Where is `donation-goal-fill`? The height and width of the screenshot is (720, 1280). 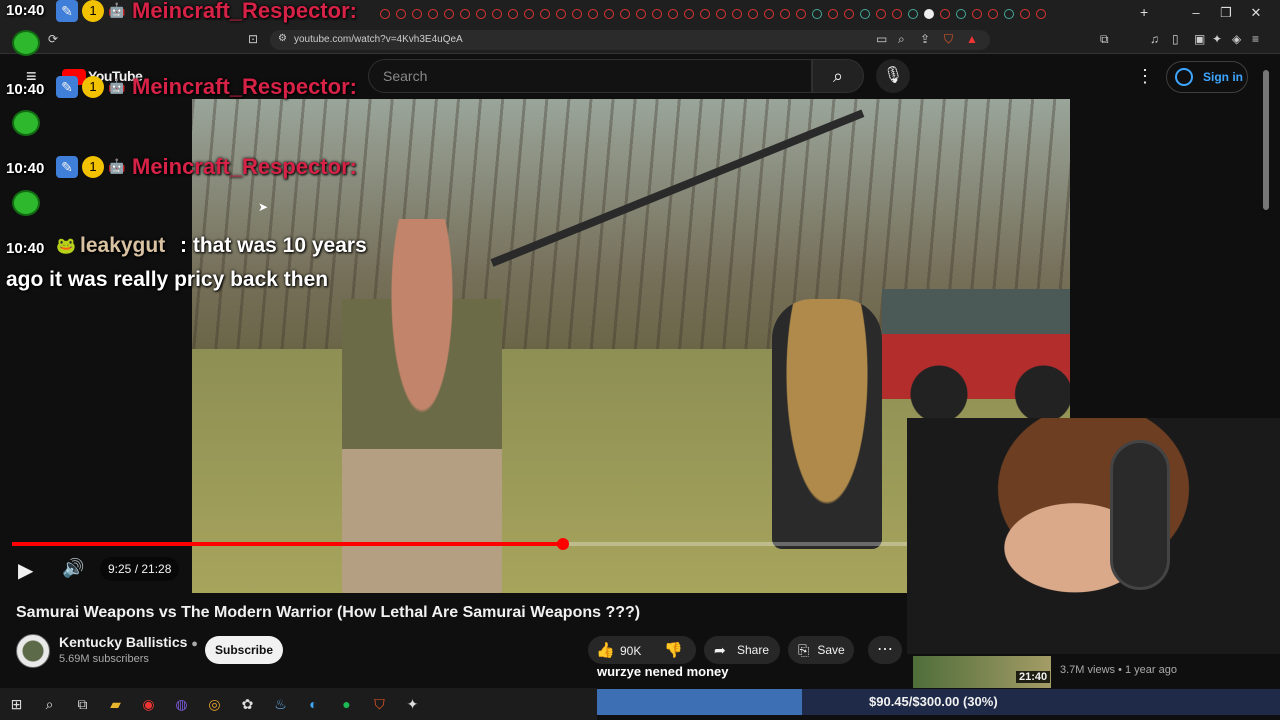 donation-goal-fill is located at coordinates (699, 702).